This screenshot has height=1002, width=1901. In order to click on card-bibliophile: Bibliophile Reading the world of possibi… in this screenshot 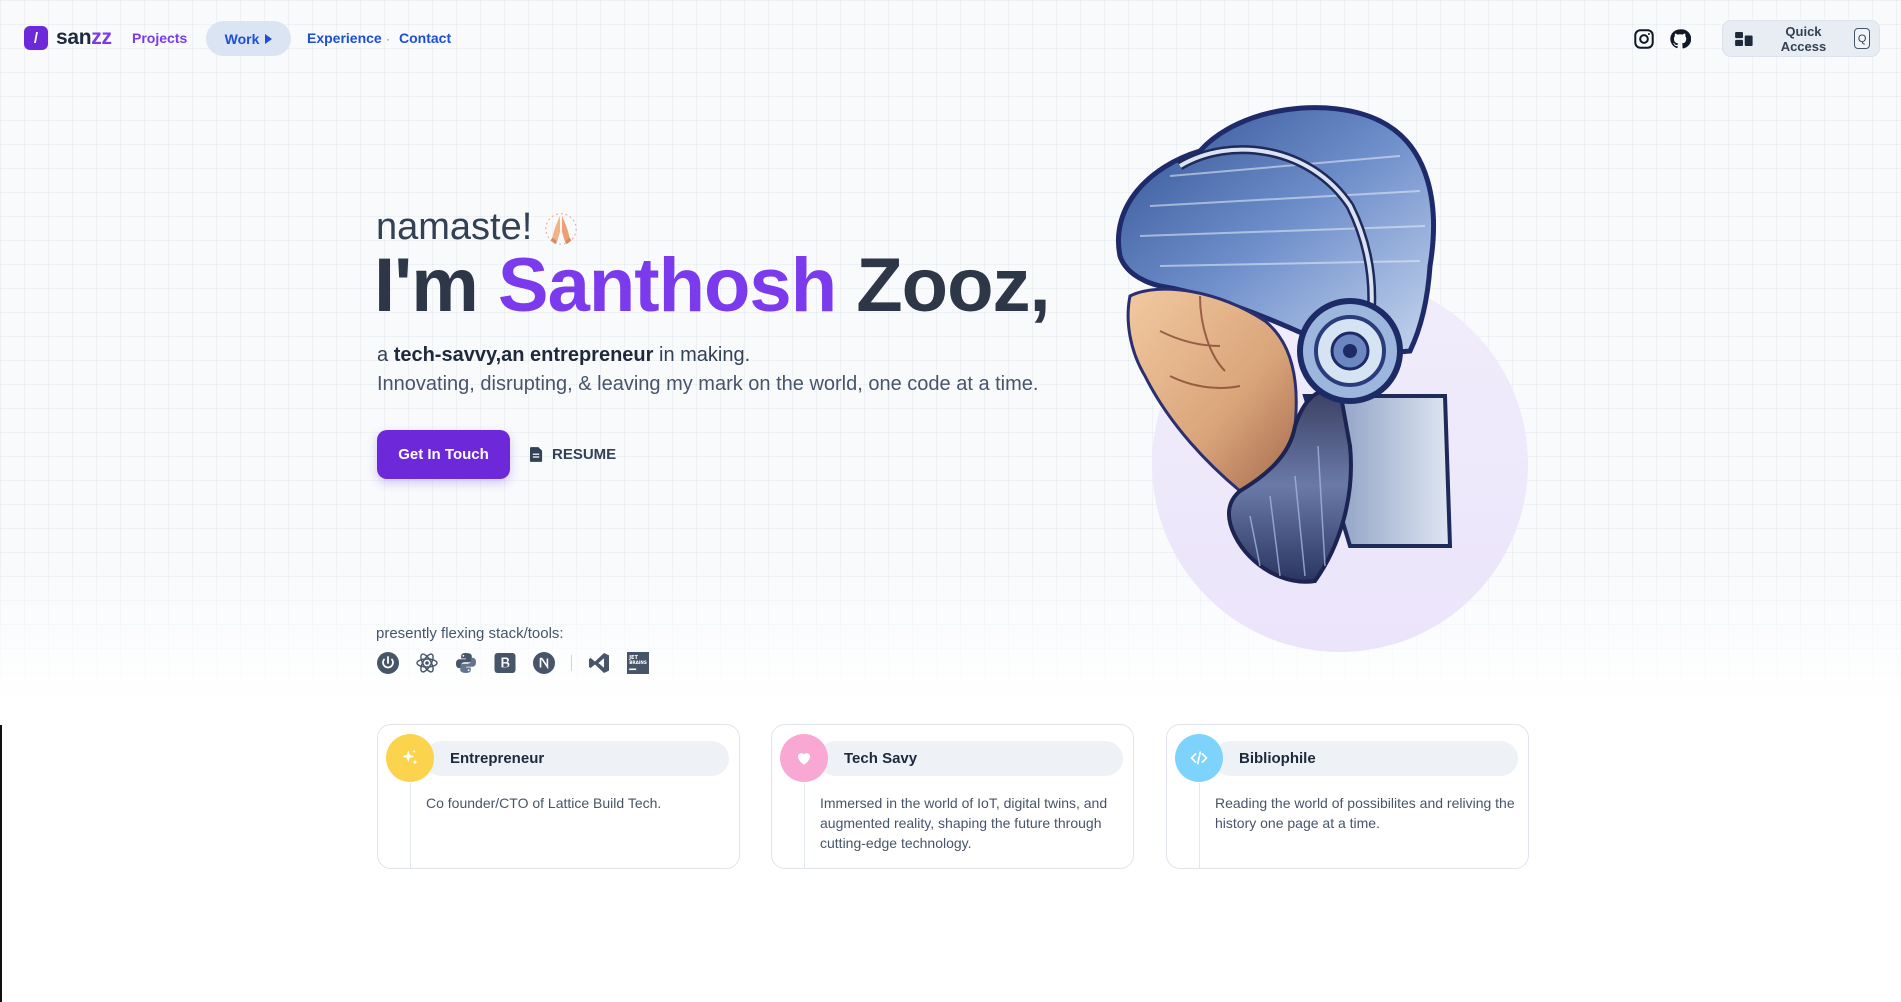, I will do `click(1347, 796)`.